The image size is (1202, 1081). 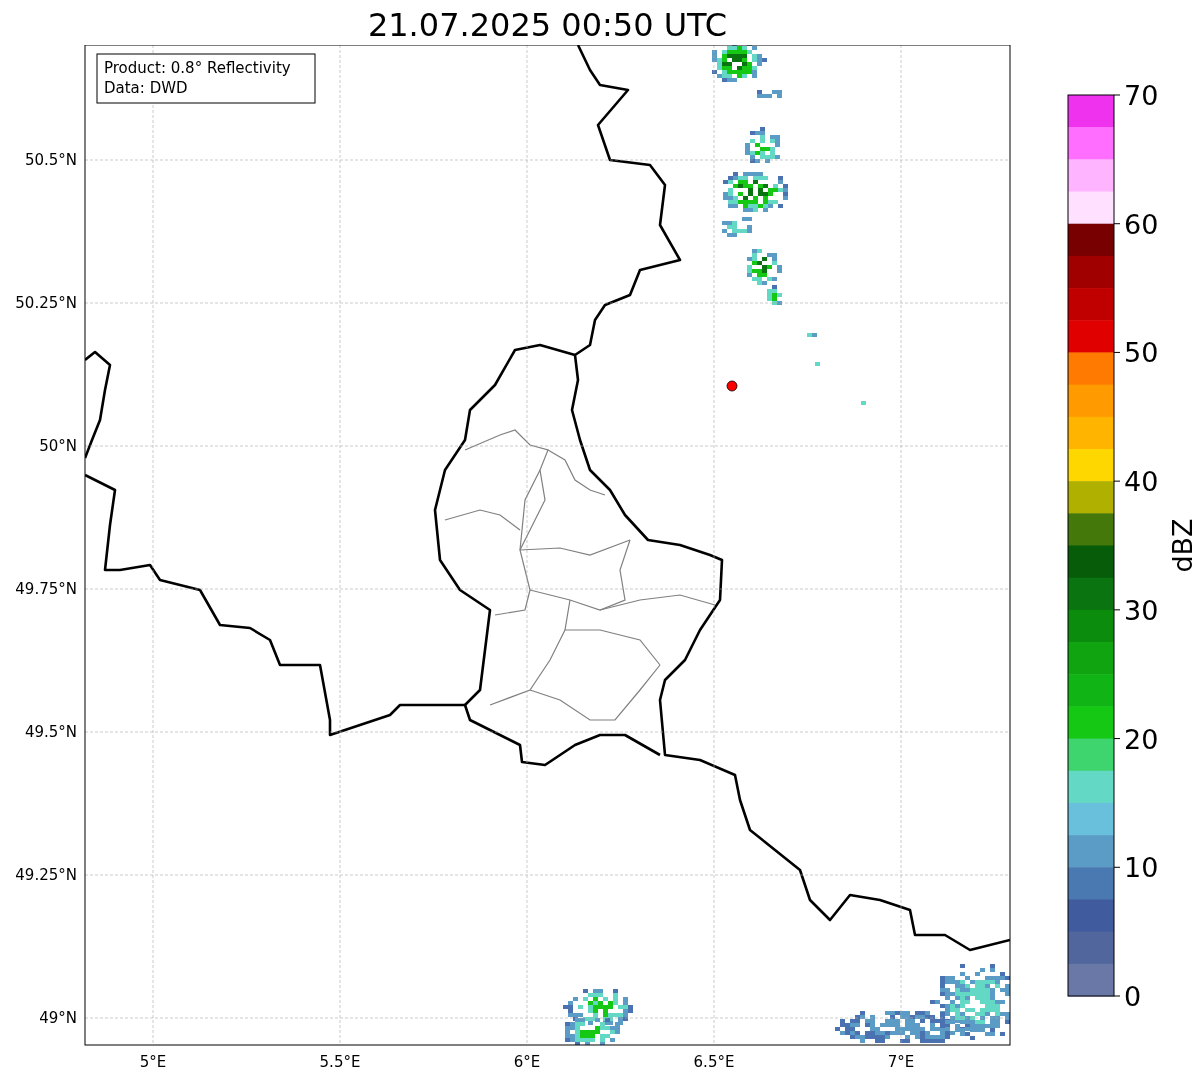 I want to click on info-text: Product: 0.8° Reflectivity, so click(x=197, y=68).